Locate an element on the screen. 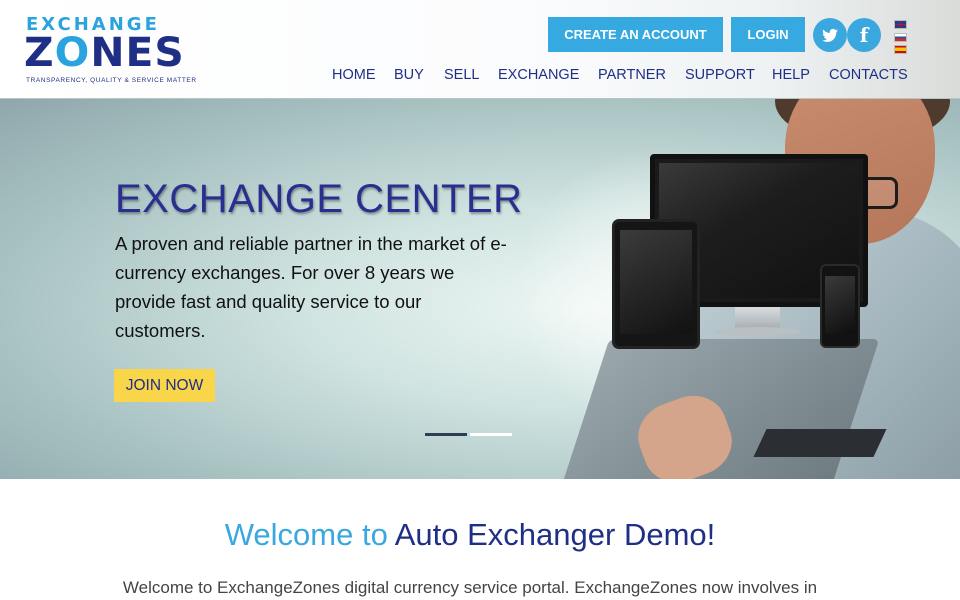 This screenshot has width=960, height=600. join-now-button: JOIN NOW is located at coordinates (164, 385).